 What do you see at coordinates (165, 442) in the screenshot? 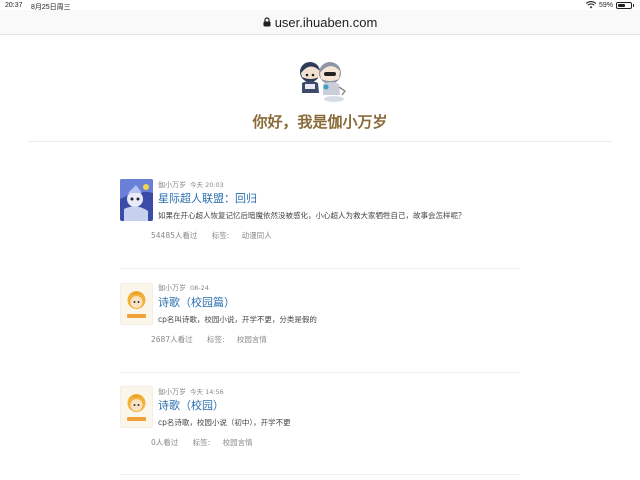
I see `post-views: 0人看过` at bounding box center [165, 442].